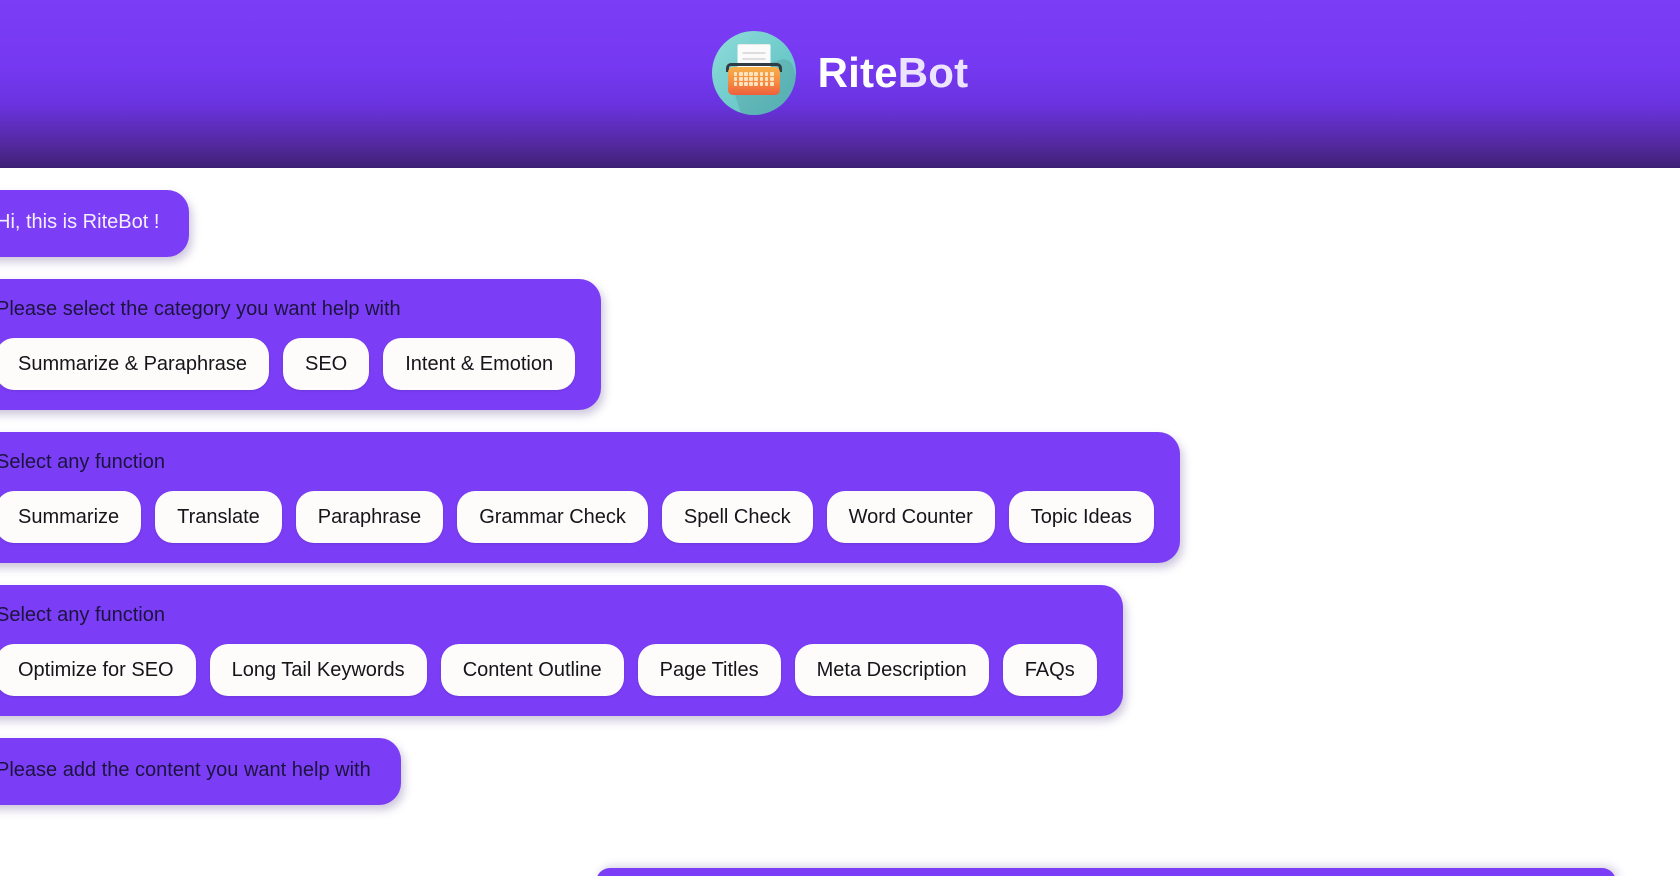 The width and height of the screenshot is (1680, 876). What do you see at coordinates (98, 670) in the screenshot?
I see `chip-optimize-for-seo: Optimize for SEO` at bounding box center [98, 670].